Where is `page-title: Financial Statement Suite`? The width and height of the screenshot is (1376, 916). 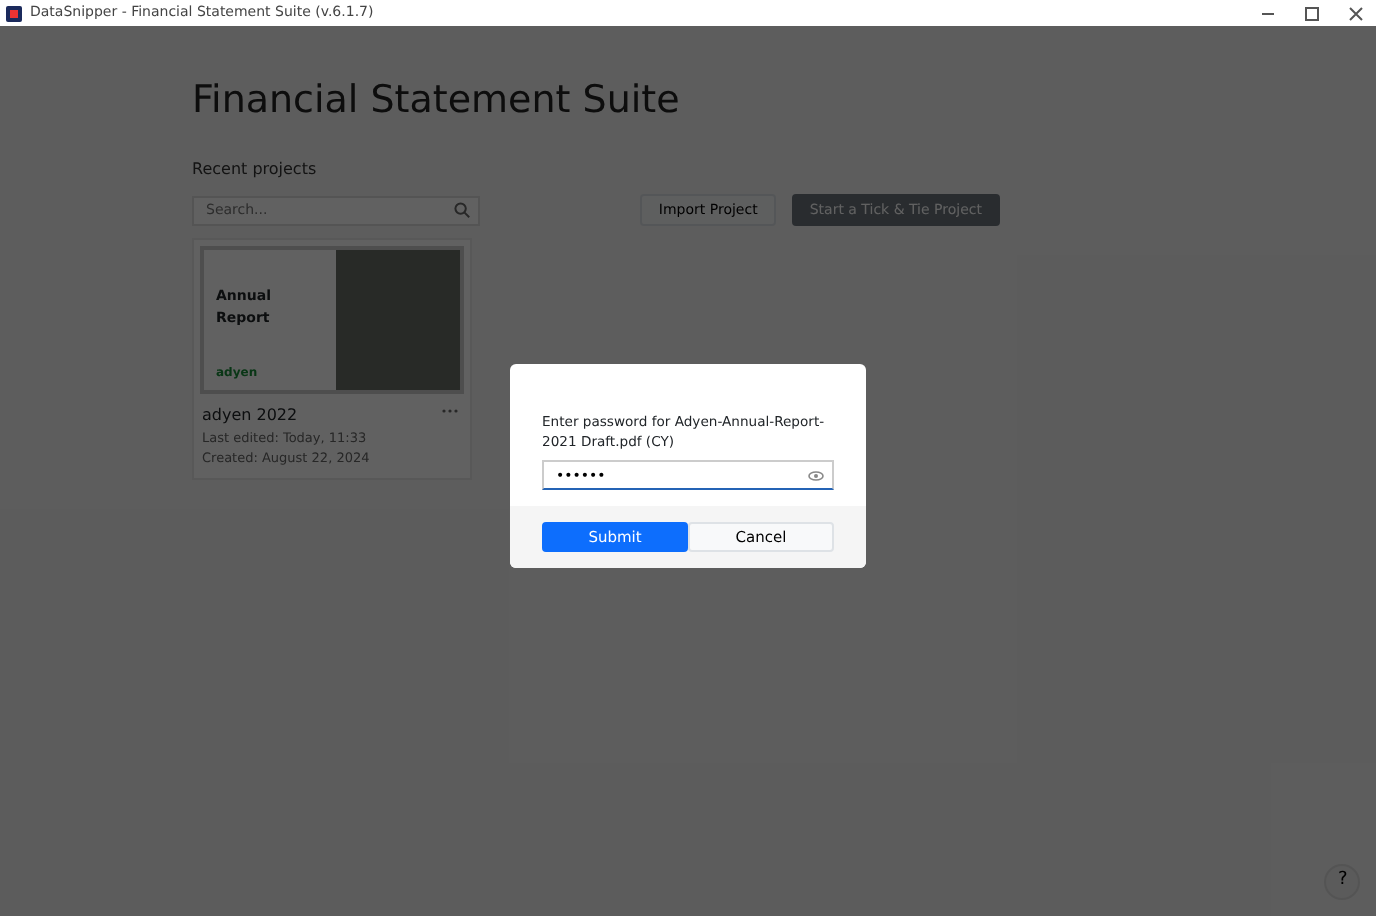 page-title: Financial Statement Suite is located at coordinates (437, 101).